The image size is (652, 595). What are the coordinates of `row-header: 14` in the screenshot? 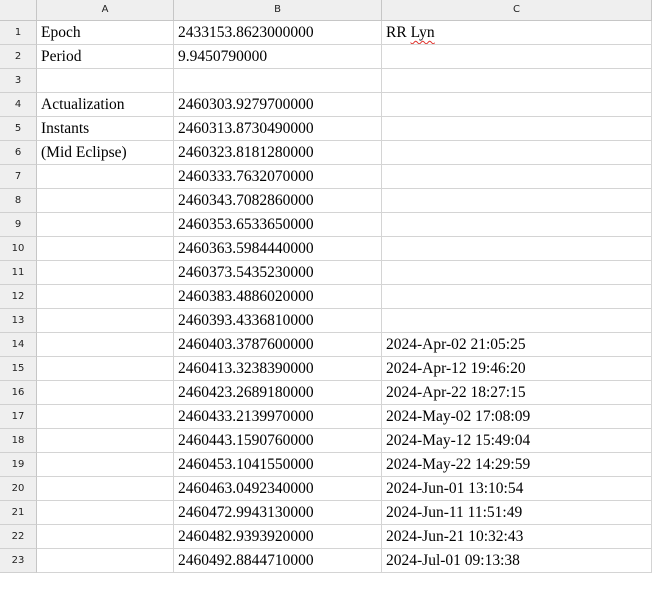 It's located at (18, 345).